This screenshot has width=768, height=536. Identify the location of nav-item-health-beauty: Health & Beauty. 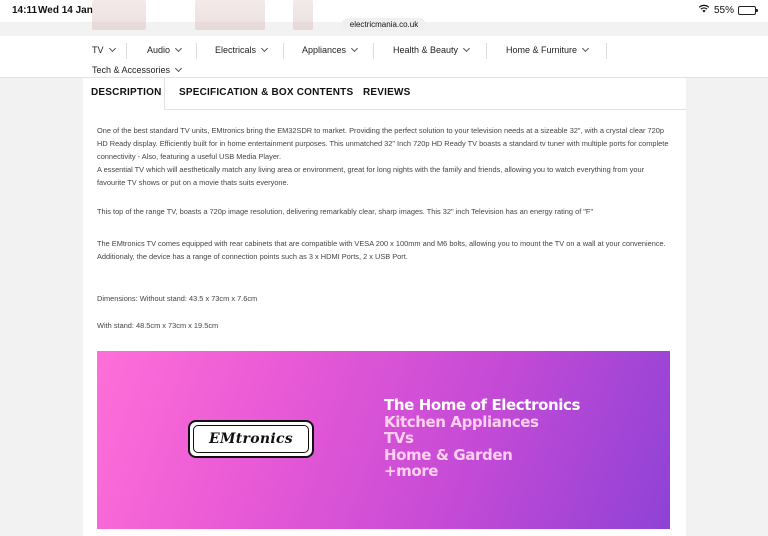
(432, 49).